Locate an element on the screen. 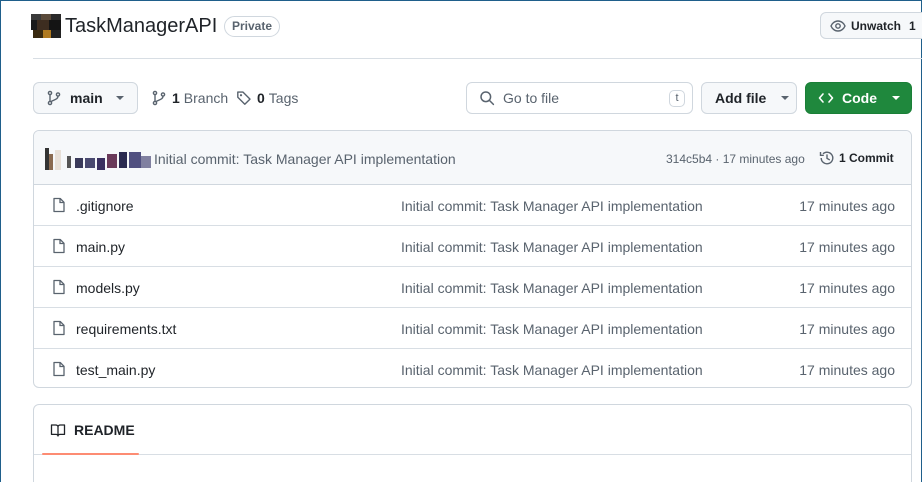 The height and width of the screenshot is (482, 922). branch-selector: main is located at coordinates (85, 98).